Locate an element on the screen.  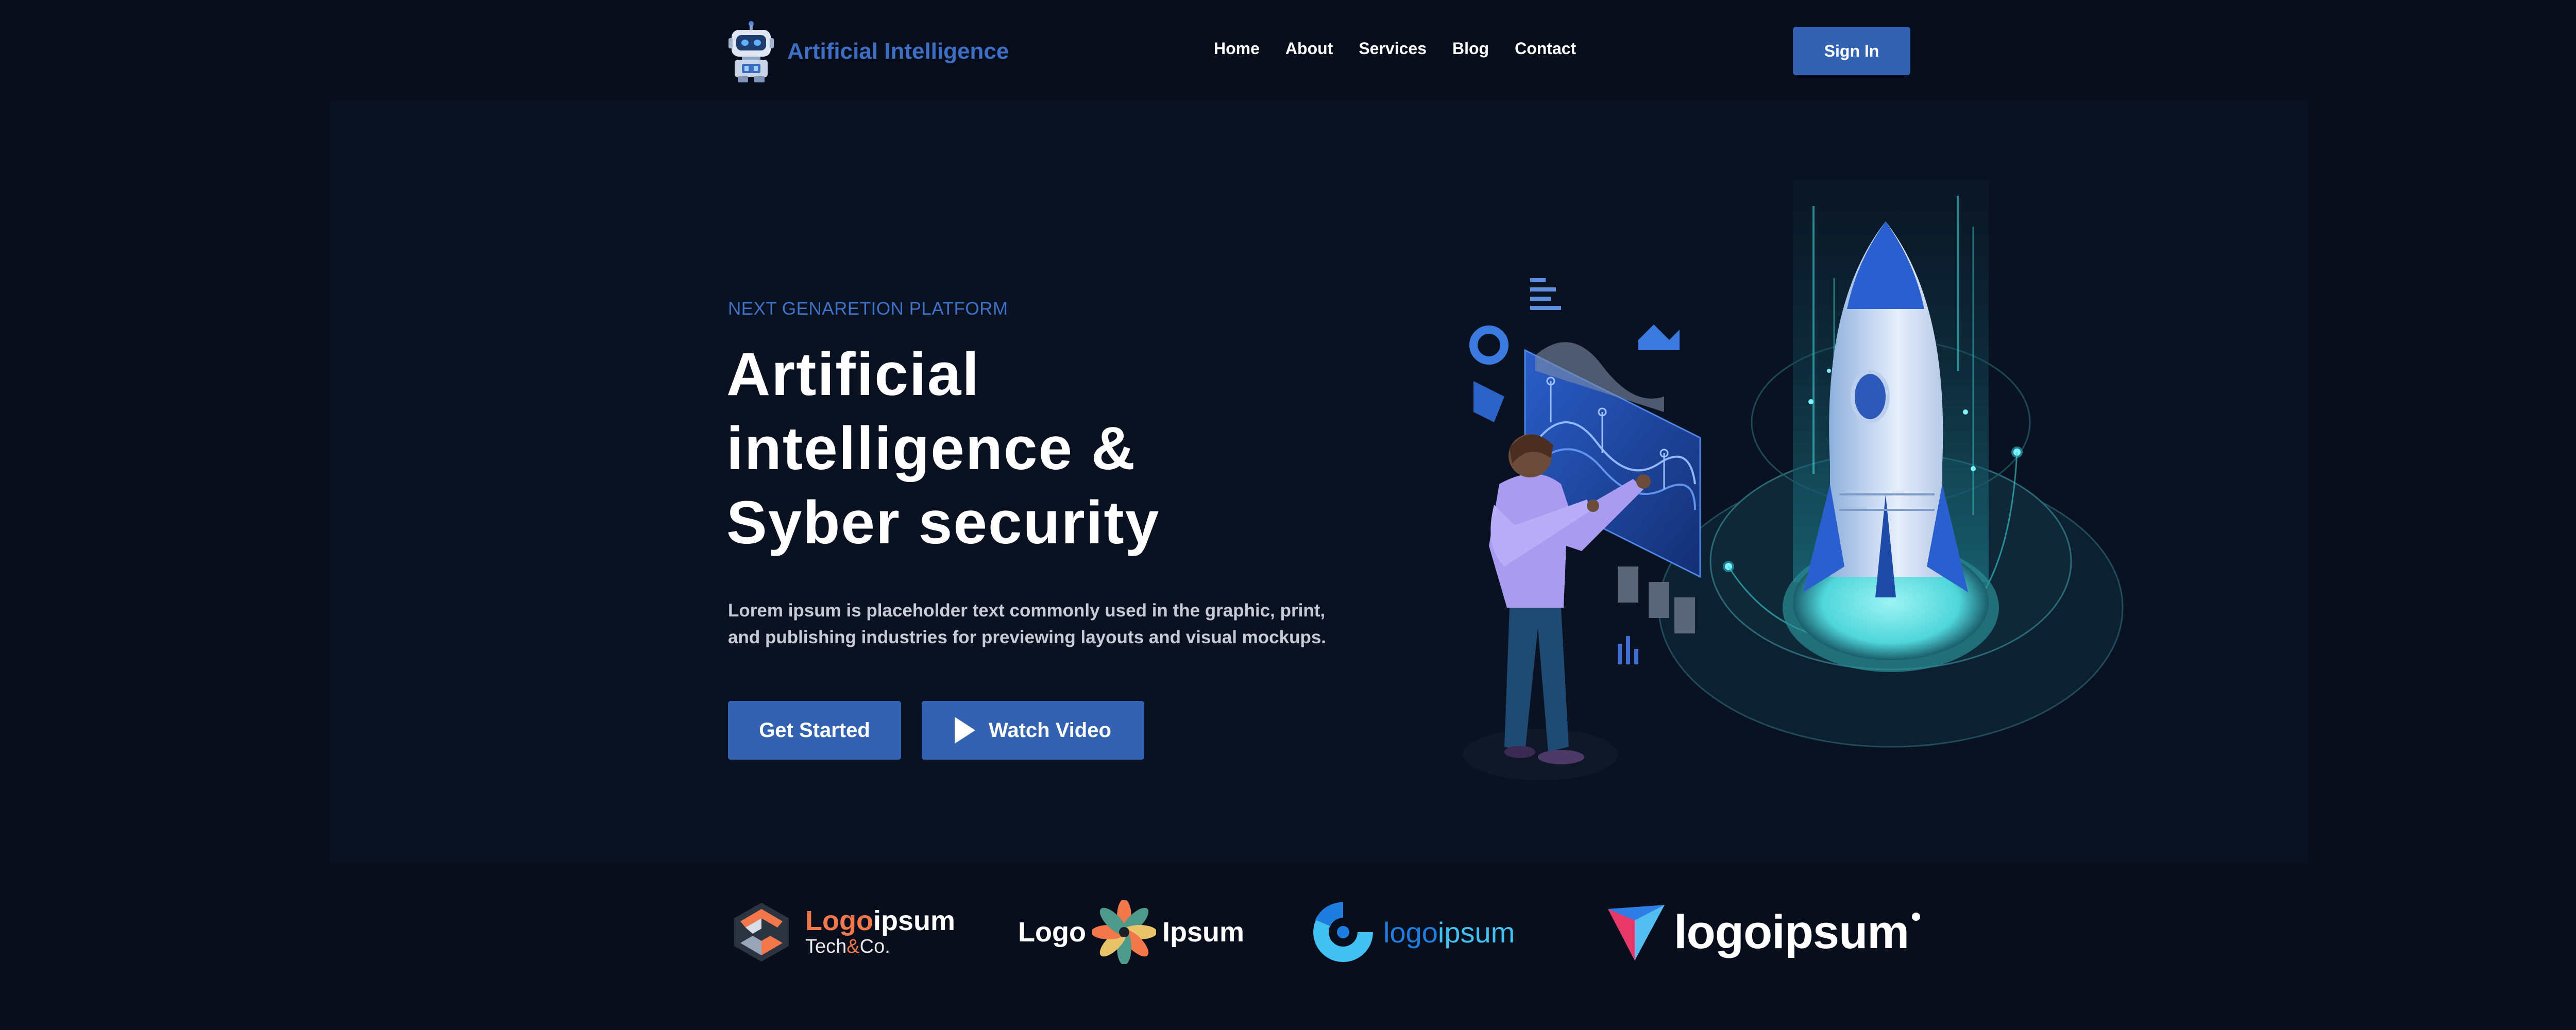
nav-link-contact: Contact is located at coordinates (1545, 48).